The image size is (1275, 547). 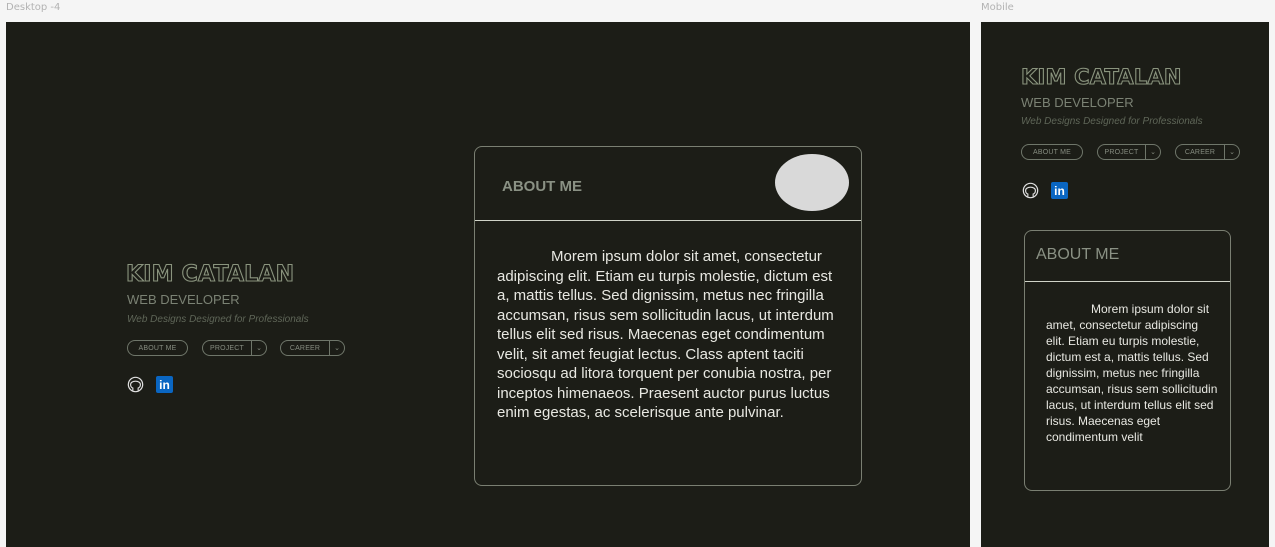 What do you see at coordinates (33, 7) in the screenshot?
I see `desktop-frame-label: Desktop -4` at bounding box center [33, 7].